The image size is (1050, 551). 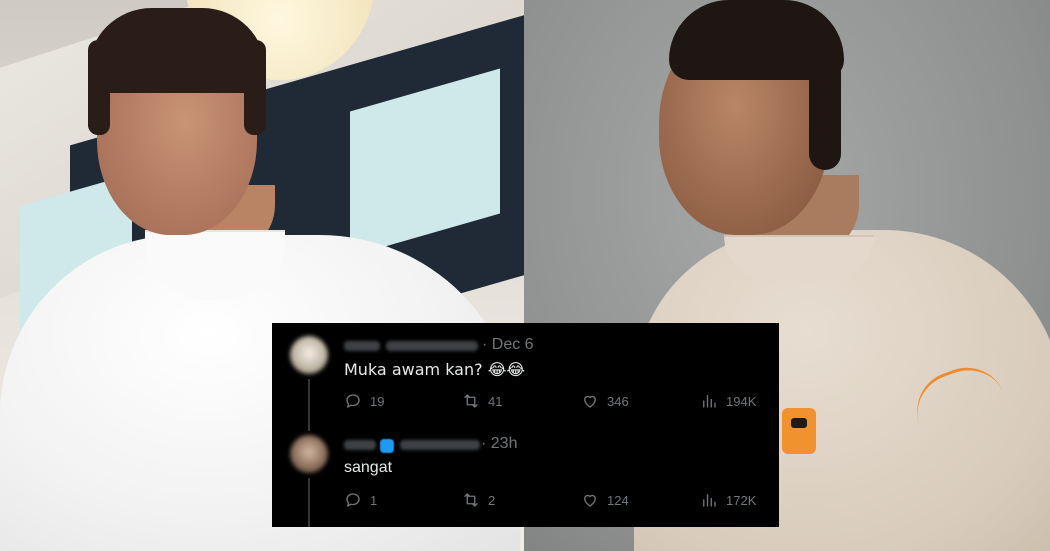 What do you see at coordinates (799, 431) in the screenshot?
I see `karl-logo-badge` at bounding box center [799, 431].